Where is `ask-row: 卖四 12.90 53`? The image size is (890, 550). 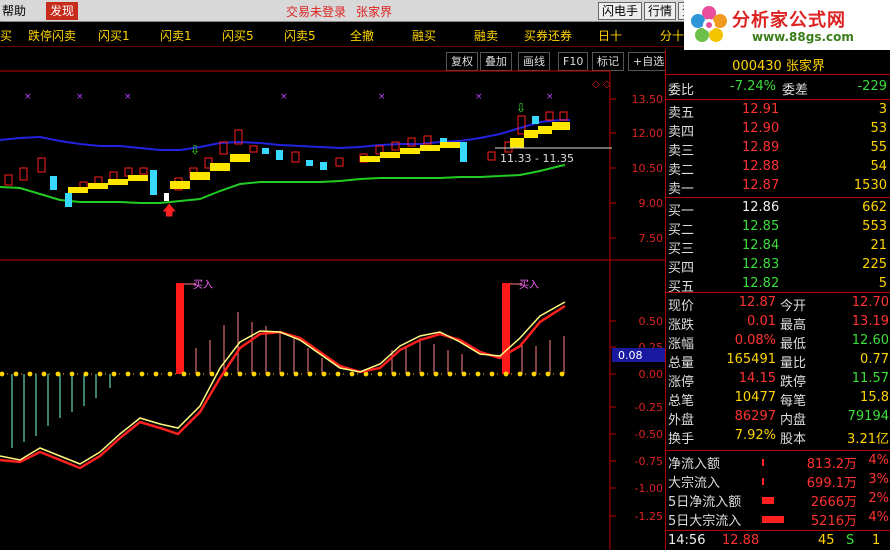 ask-row: 卖四 12.90 53 is located at coordinates (778, 130).